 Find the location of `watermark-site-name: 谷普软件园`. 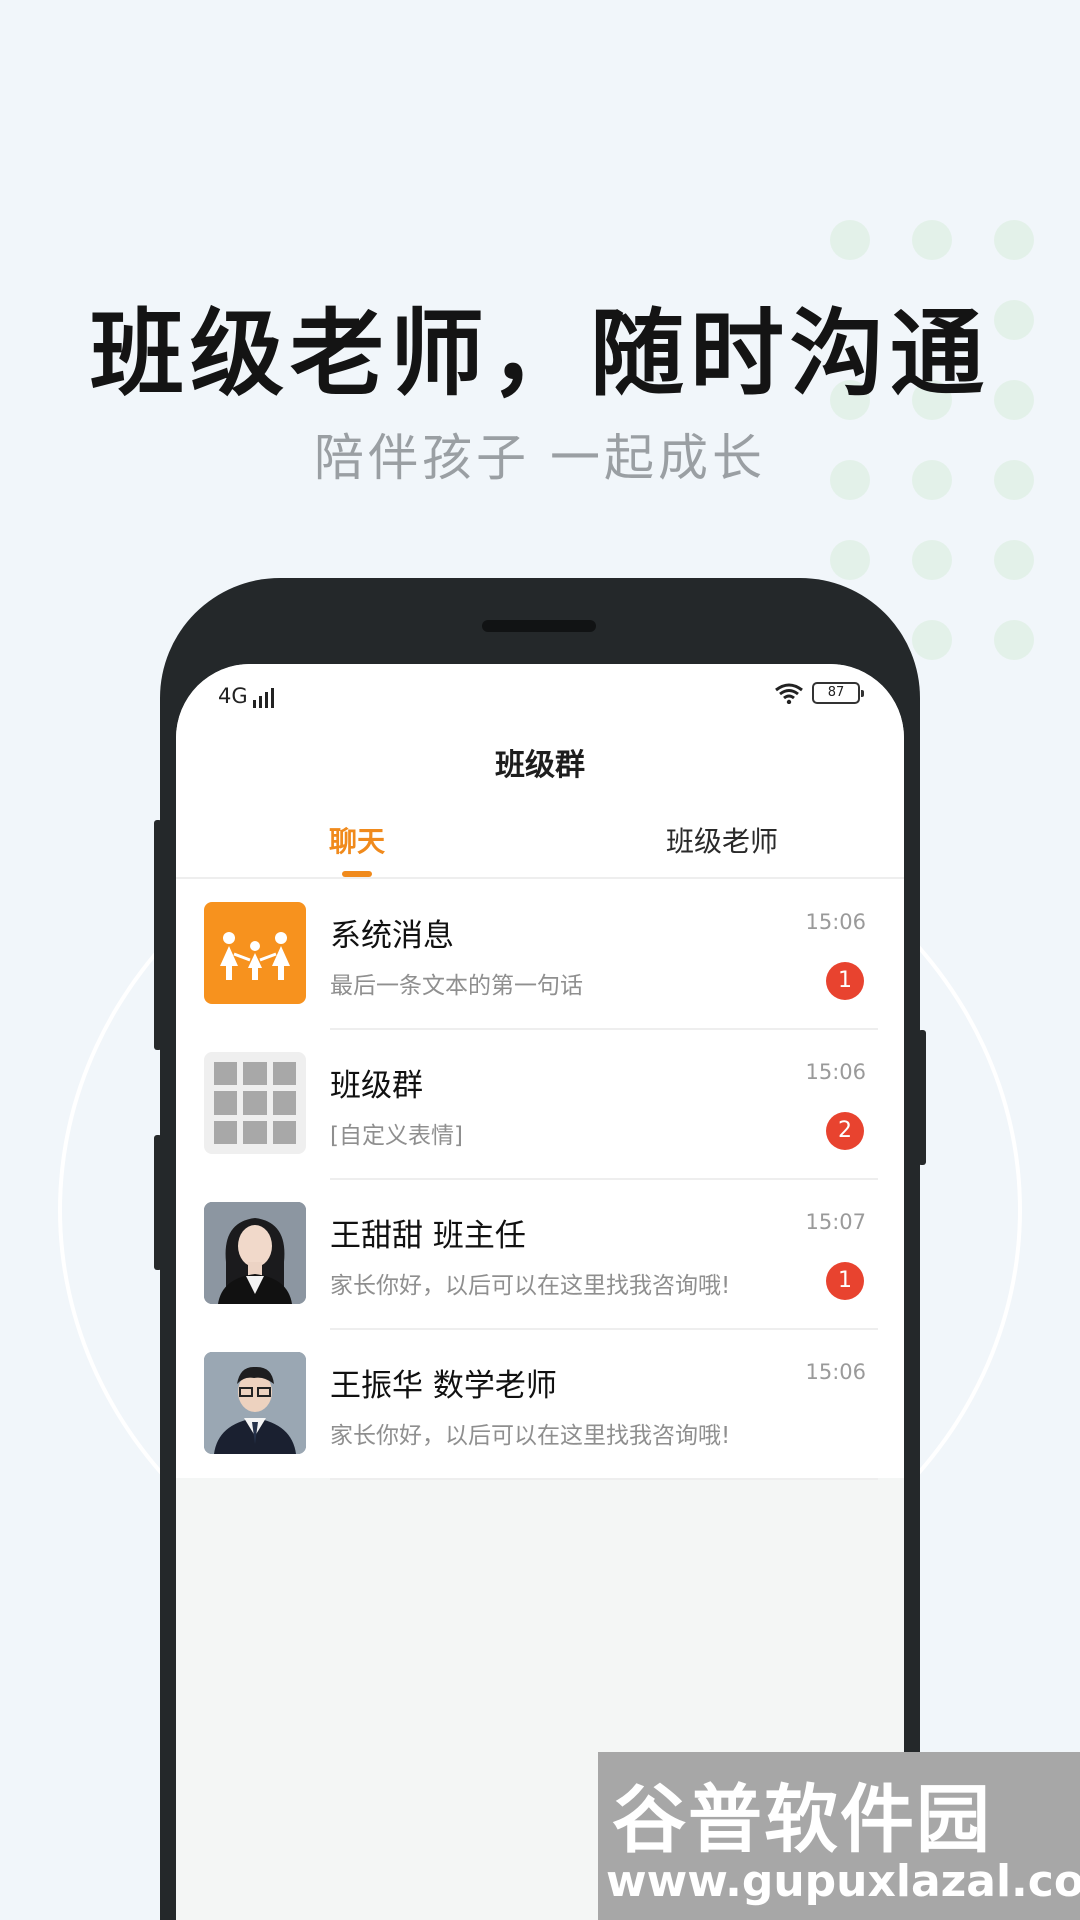

watermark-site-name: 谷普软件园 is located at coordinates (802, 1820).